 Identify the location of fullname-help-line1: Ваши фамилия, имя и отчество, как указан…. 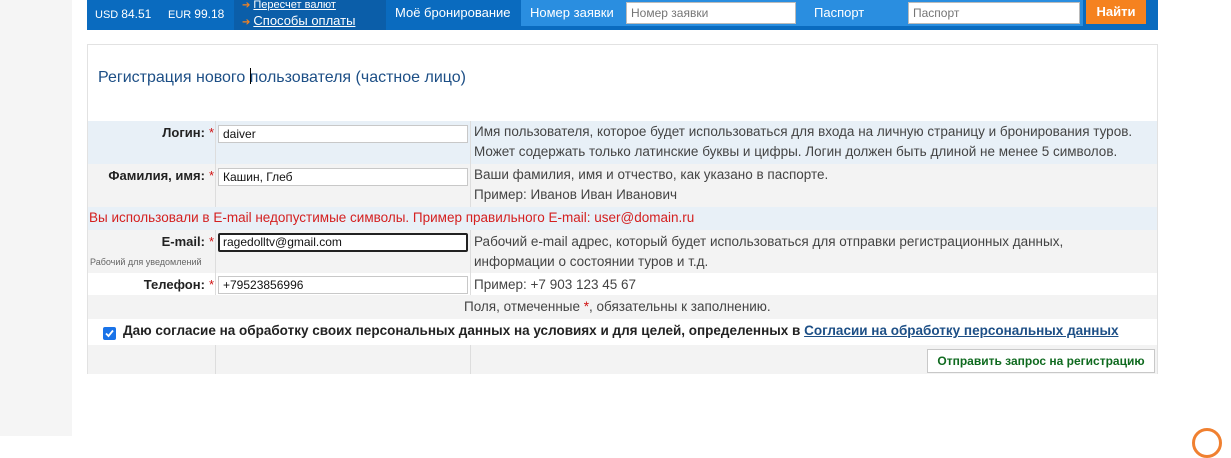
(651, 174).